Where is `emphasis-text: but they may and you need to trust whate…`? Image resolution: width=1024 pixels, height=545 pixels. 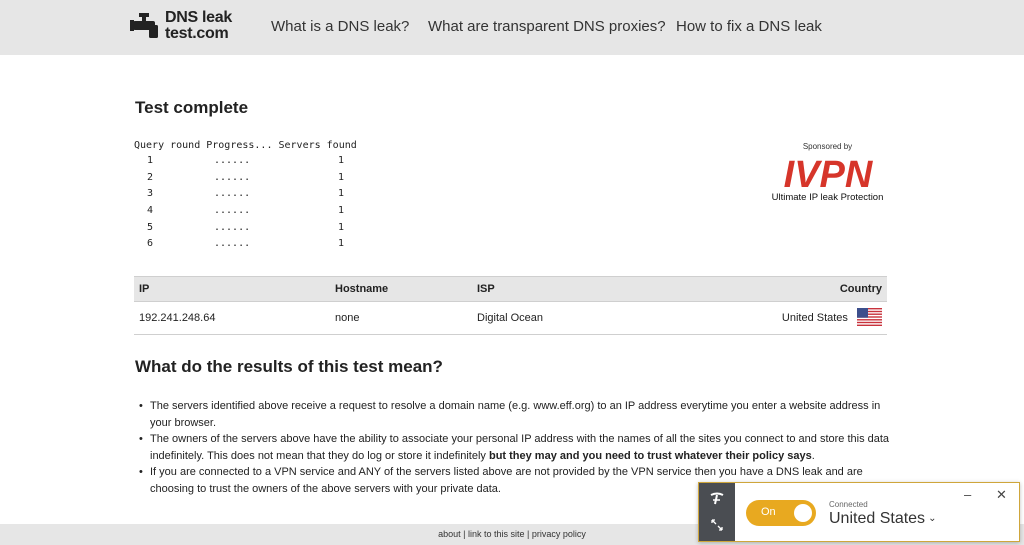
emphasis-text: but they may and you need to trust whate… is located at coordinates (650, 455).